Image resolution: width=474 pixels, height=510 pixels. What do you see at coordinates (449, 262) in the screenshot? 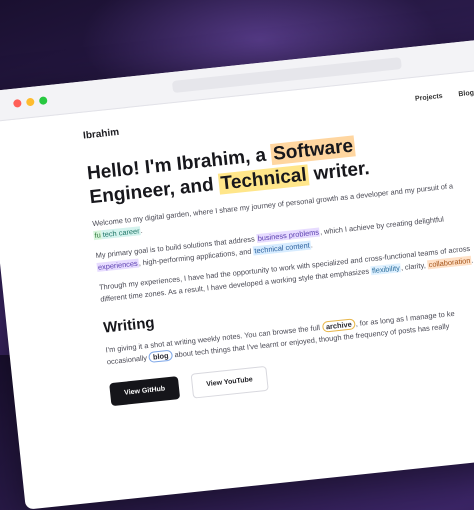
I see `highlight-collaboration: collaboration` at bounding box center [449, 262].